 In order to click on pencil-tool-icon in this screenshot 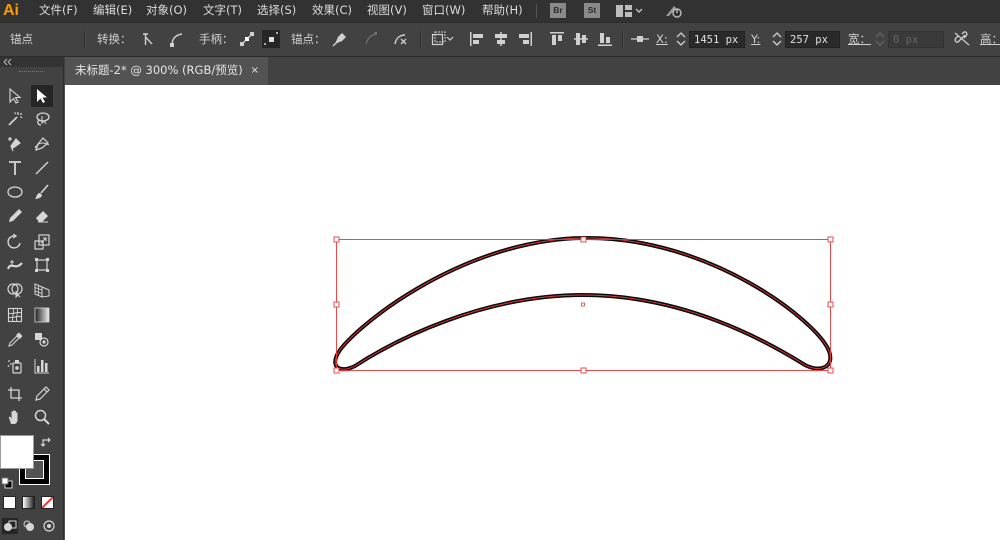, I will do `click(15, 216)`.